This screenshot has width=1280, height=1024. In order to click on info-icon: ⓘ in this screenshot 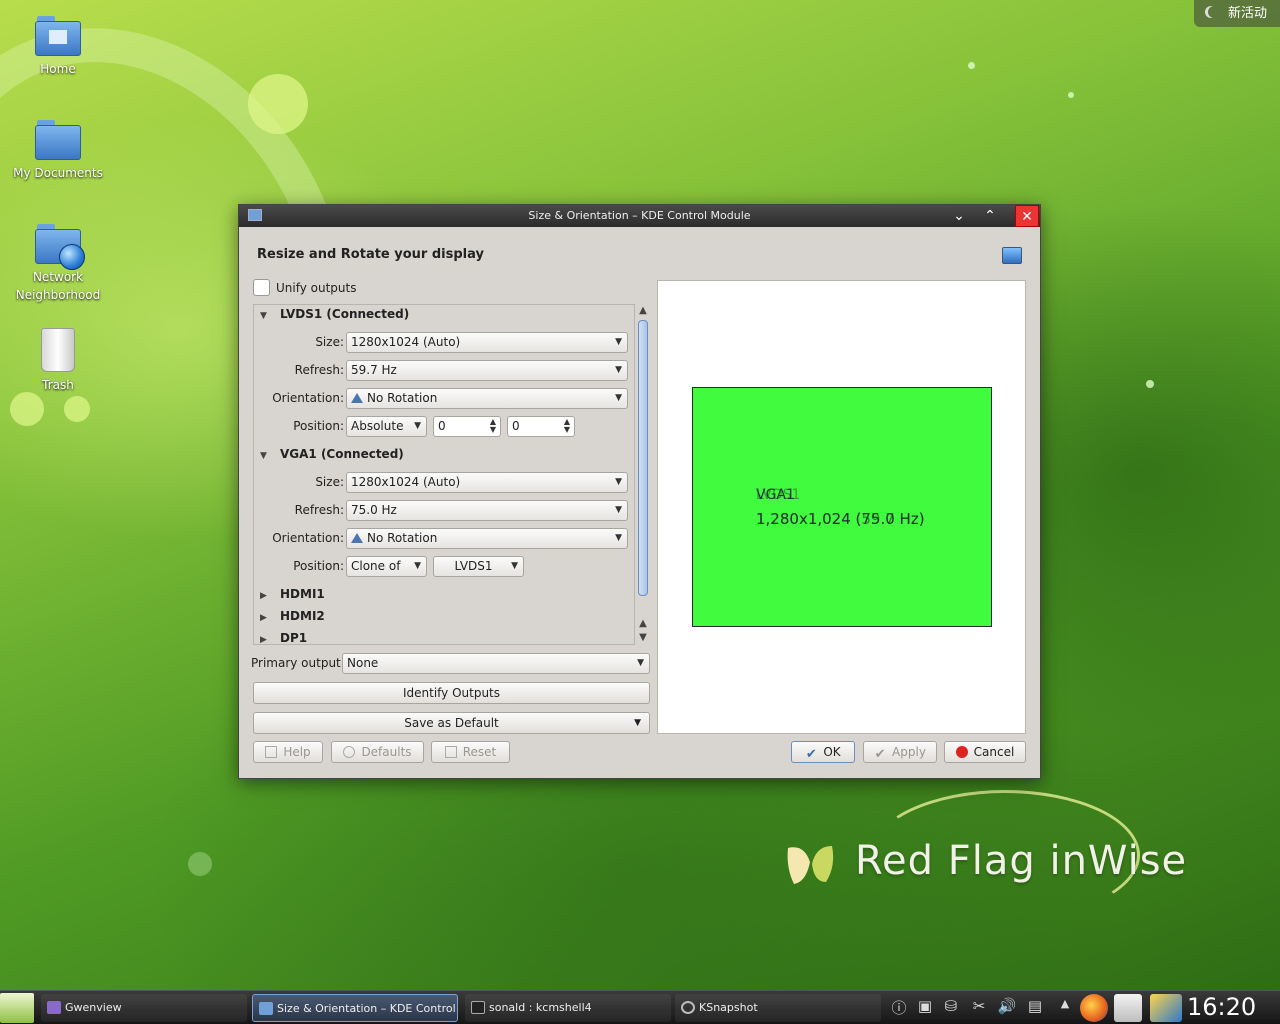, I will do `click(899, 1008)`.